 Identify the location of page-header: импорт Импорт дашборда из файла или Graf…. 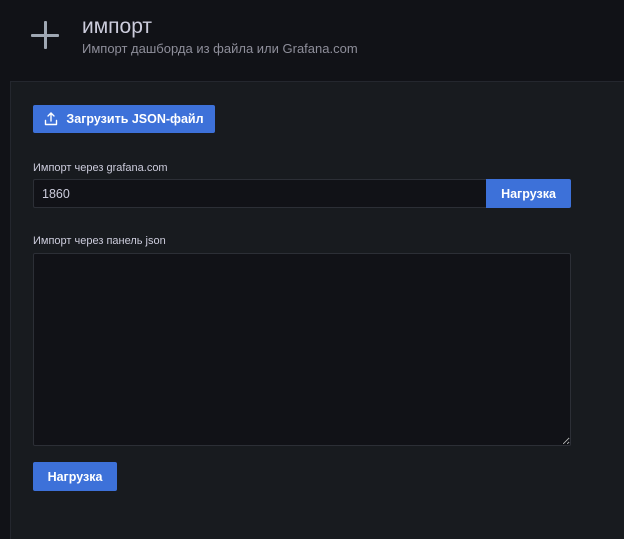
(312, 40).